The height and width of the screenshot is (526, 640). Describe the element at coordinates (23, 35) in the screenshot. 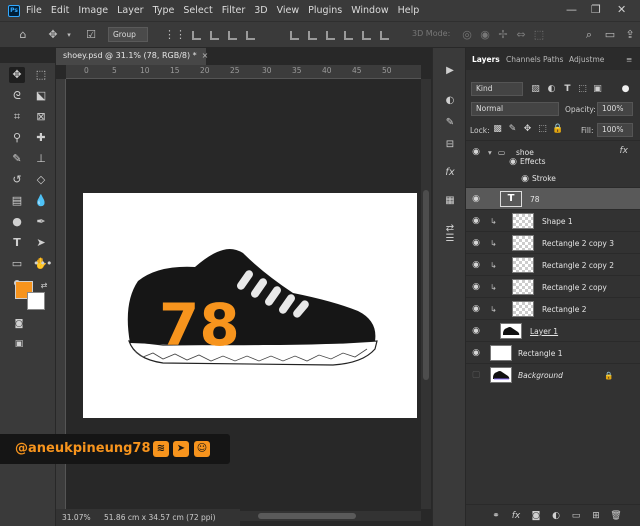

I see `home-icon: ⌂` at that location.